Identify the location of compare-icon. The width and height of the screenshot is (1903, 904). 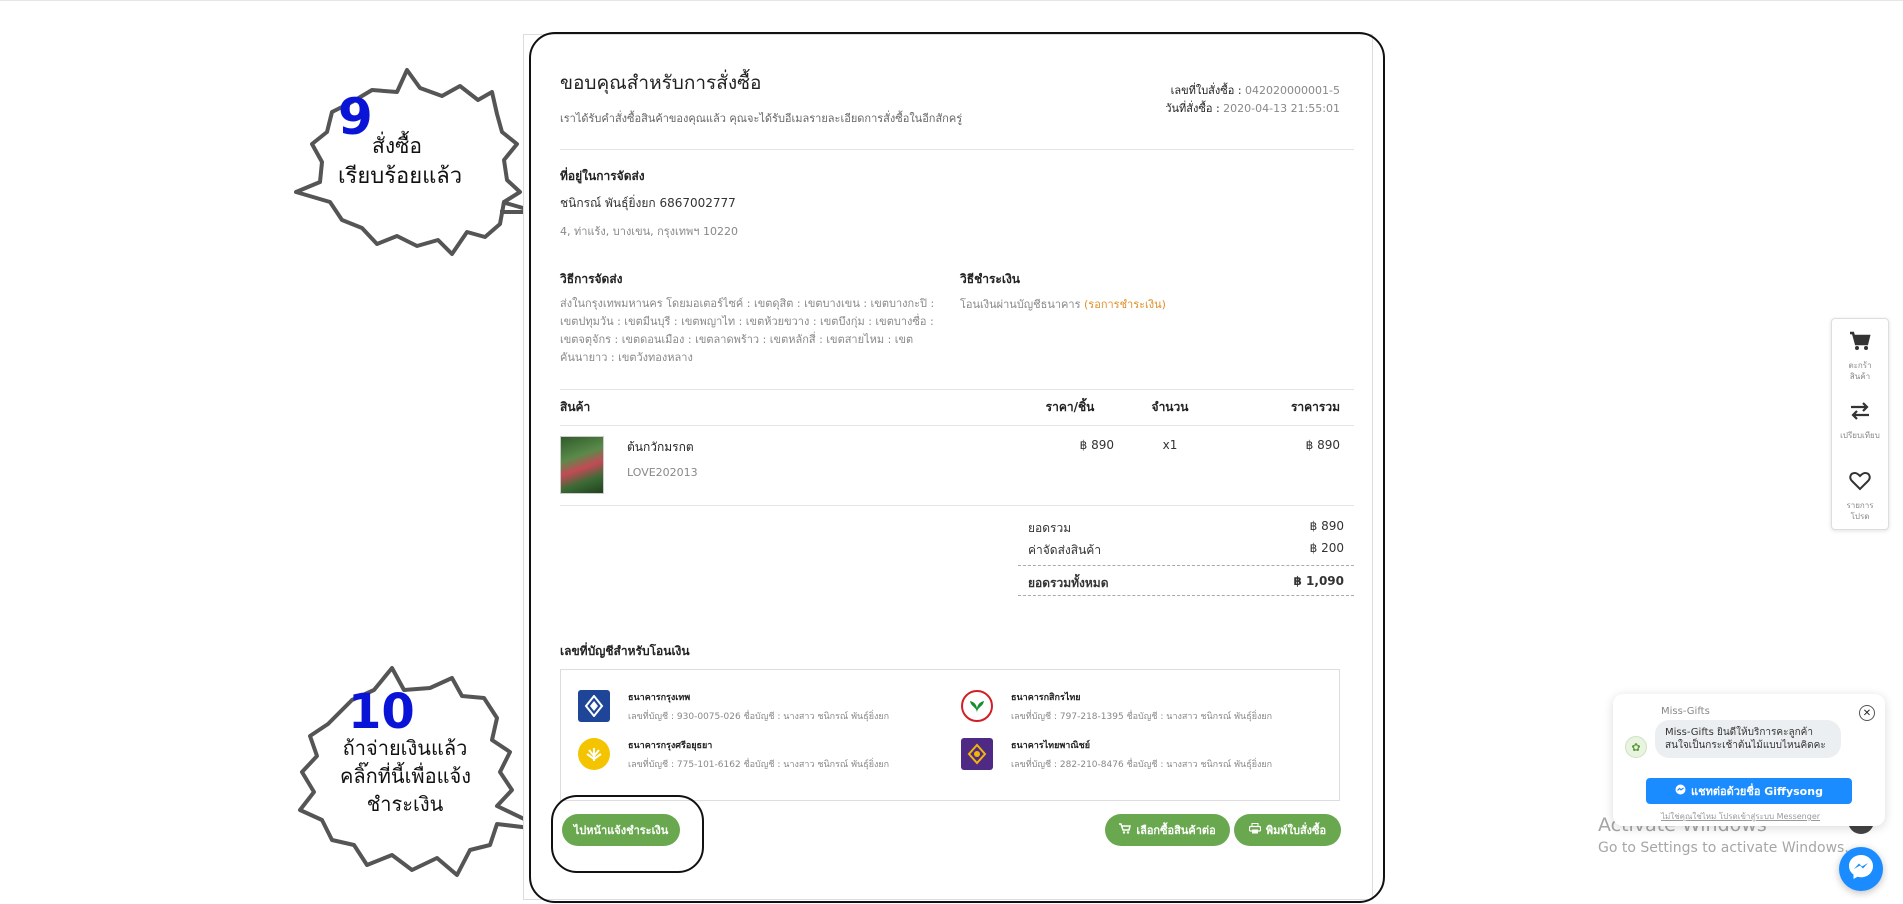
(1860, 413).